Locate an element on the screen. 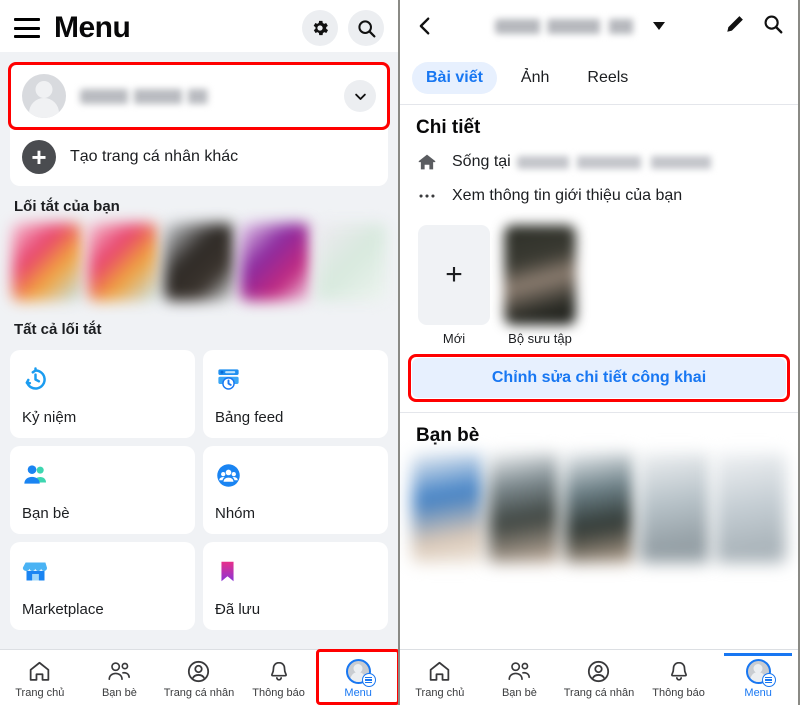 This screenshot has width=800, height=705. storefront-icon is located at coordinates (102, 571).